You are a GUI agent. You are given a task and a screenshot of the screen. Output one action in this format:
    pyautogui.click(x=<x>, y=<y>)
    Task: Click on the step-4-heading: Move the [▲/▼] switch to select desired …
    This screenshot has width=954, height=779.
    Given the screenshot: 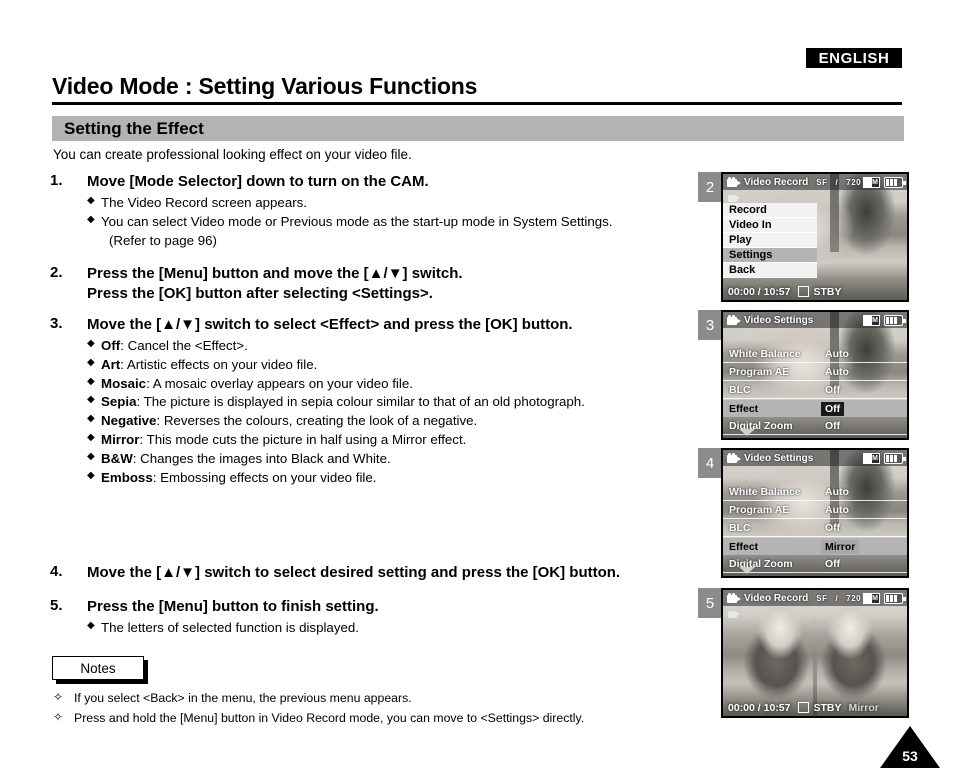 What is the action you would take?
    pyautogui.click(x=354, y=572)
    